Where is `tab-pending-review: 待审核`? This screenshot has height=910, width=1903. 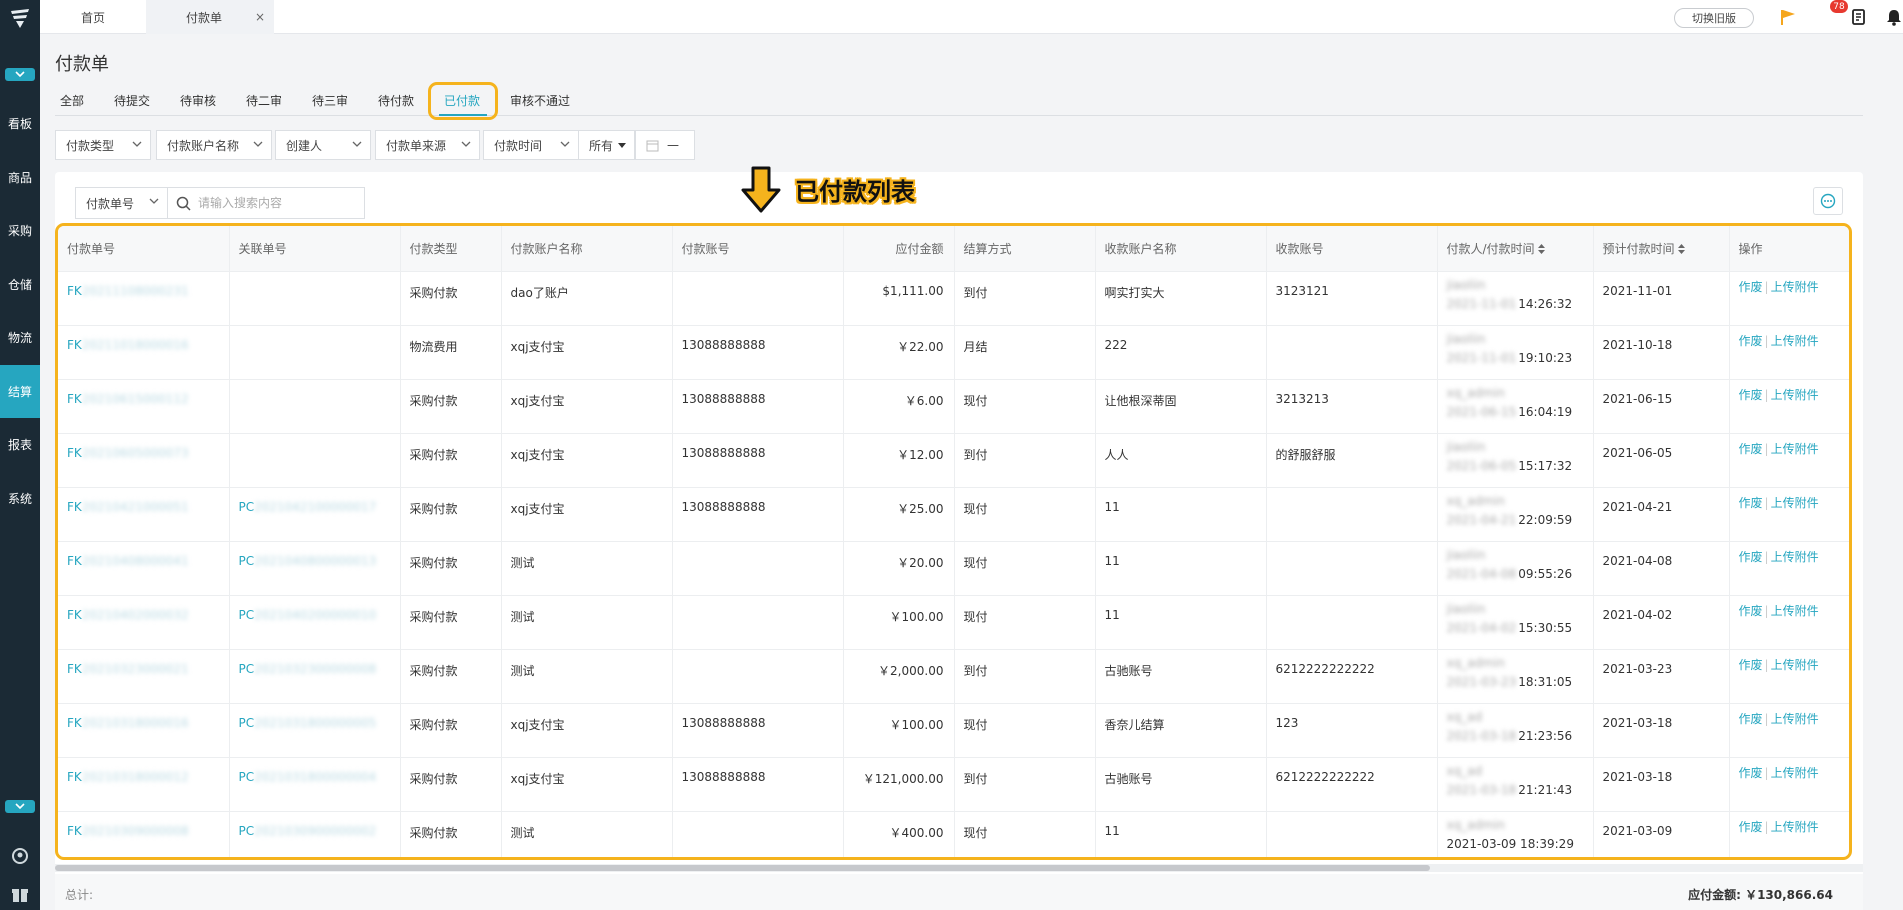 tab-pending-review: 待审核 is located at coordinates (198, 100).